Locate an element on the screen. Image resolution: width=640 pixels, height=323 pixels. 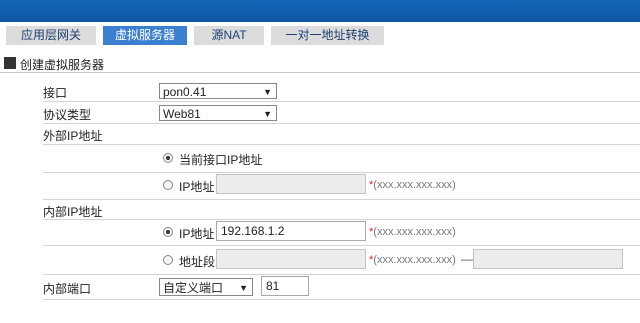
external-ip-current-radio is located at coordinates (168, 158).